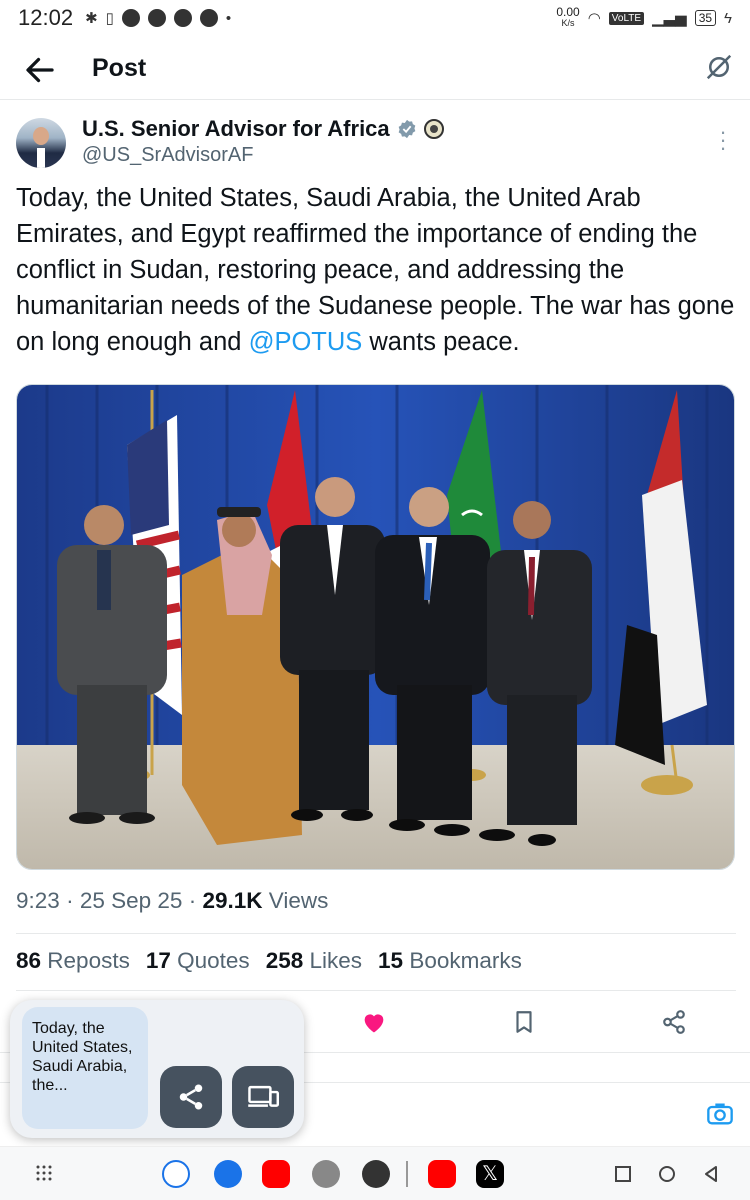  I want to click on devices-icon, so click(263, 1096).